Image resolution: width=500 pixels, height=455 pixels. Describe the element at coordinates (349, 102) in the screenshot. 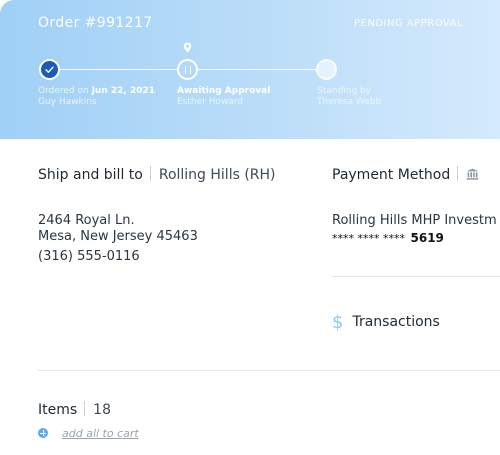

I see `step-standby-person: Theresa Webb` at that location.